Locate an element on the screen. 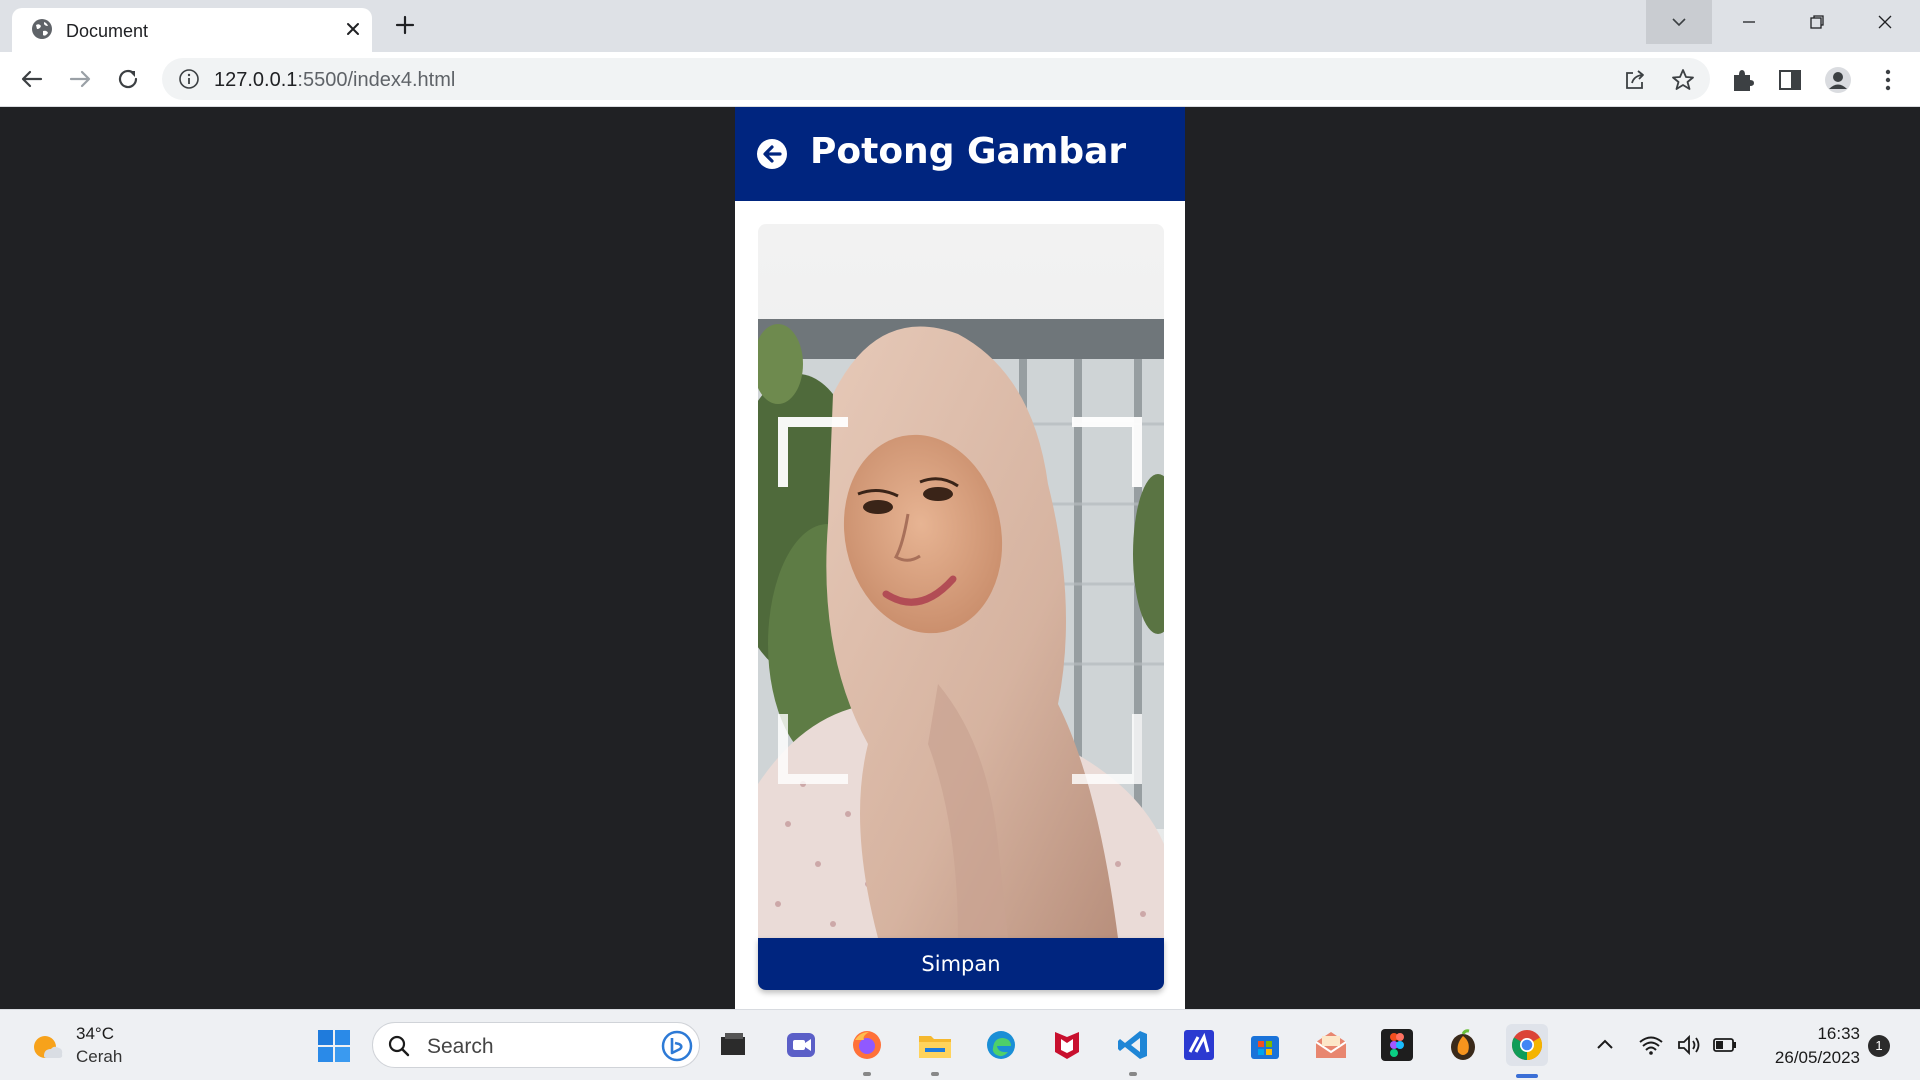 This screenshot has height=1080, width=1920. weather-condition: Cerah is located at coordinates (99, 1056).